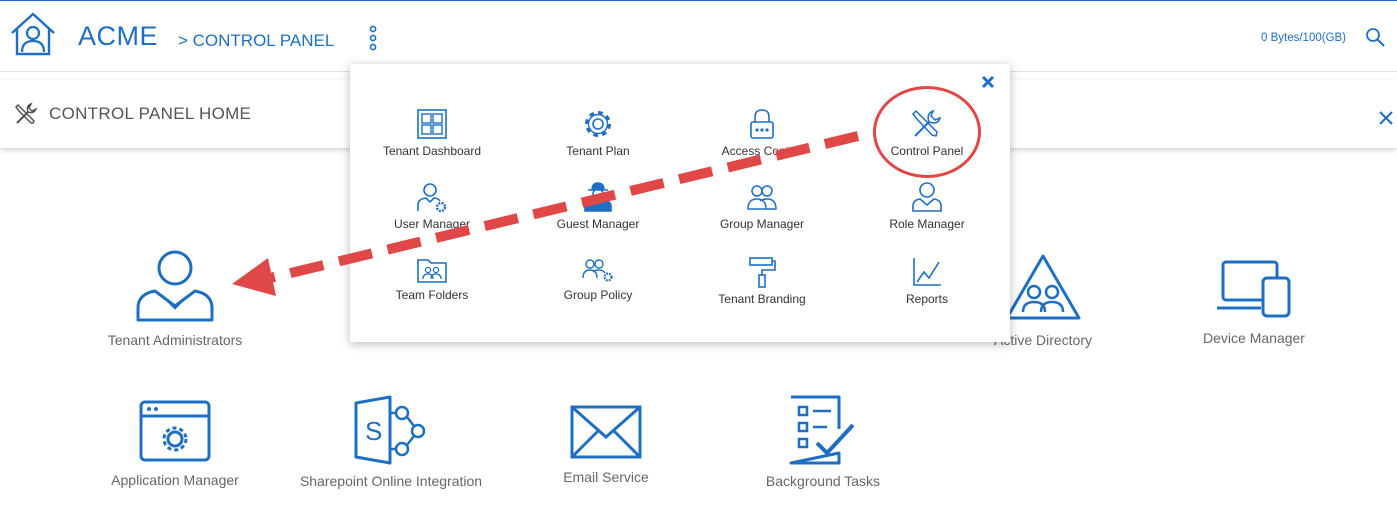 This screenshot has height=529, width=1397. Describe the element at coordinates (598, 224) in the screenshot. I see `menu-item-label: Guest Manager` at that location.